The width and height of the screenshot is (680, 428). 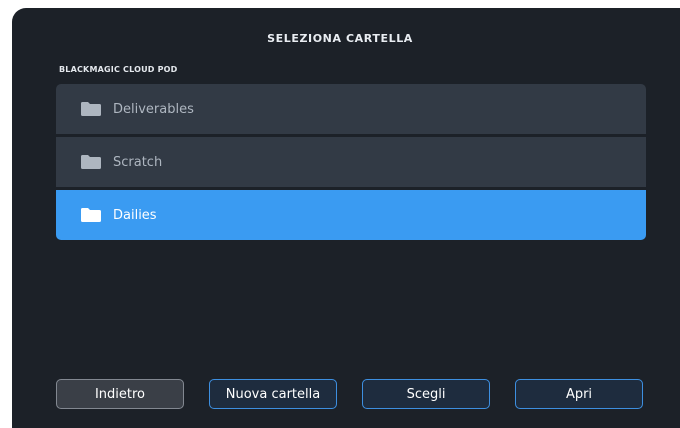 I want to click on open-button: Apri, so click(x=579, y=394).